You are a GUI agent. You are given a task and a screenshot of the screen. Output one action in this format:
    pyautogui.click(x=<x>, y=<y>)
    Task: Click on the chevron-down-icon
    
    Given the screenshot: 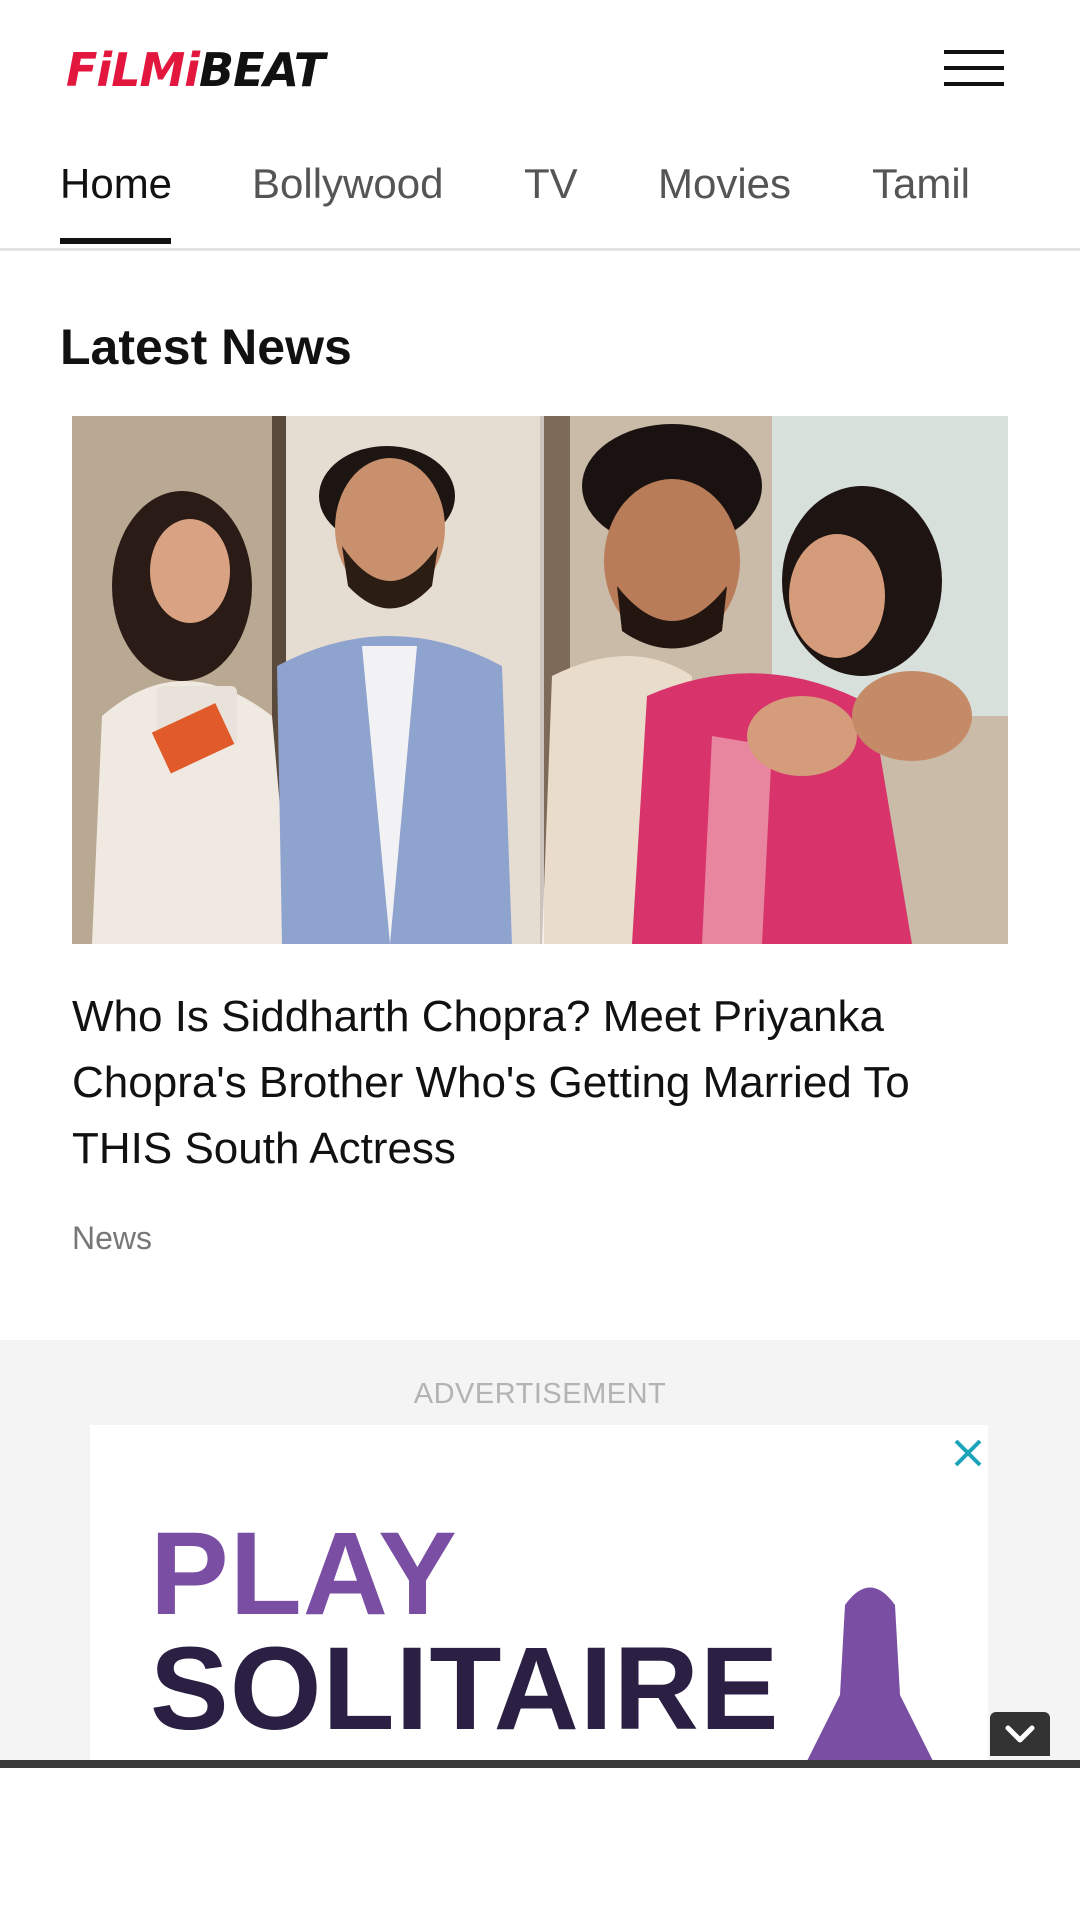 What is the action you would take?
    pyautogui.click(x=1020, y=1734)
    